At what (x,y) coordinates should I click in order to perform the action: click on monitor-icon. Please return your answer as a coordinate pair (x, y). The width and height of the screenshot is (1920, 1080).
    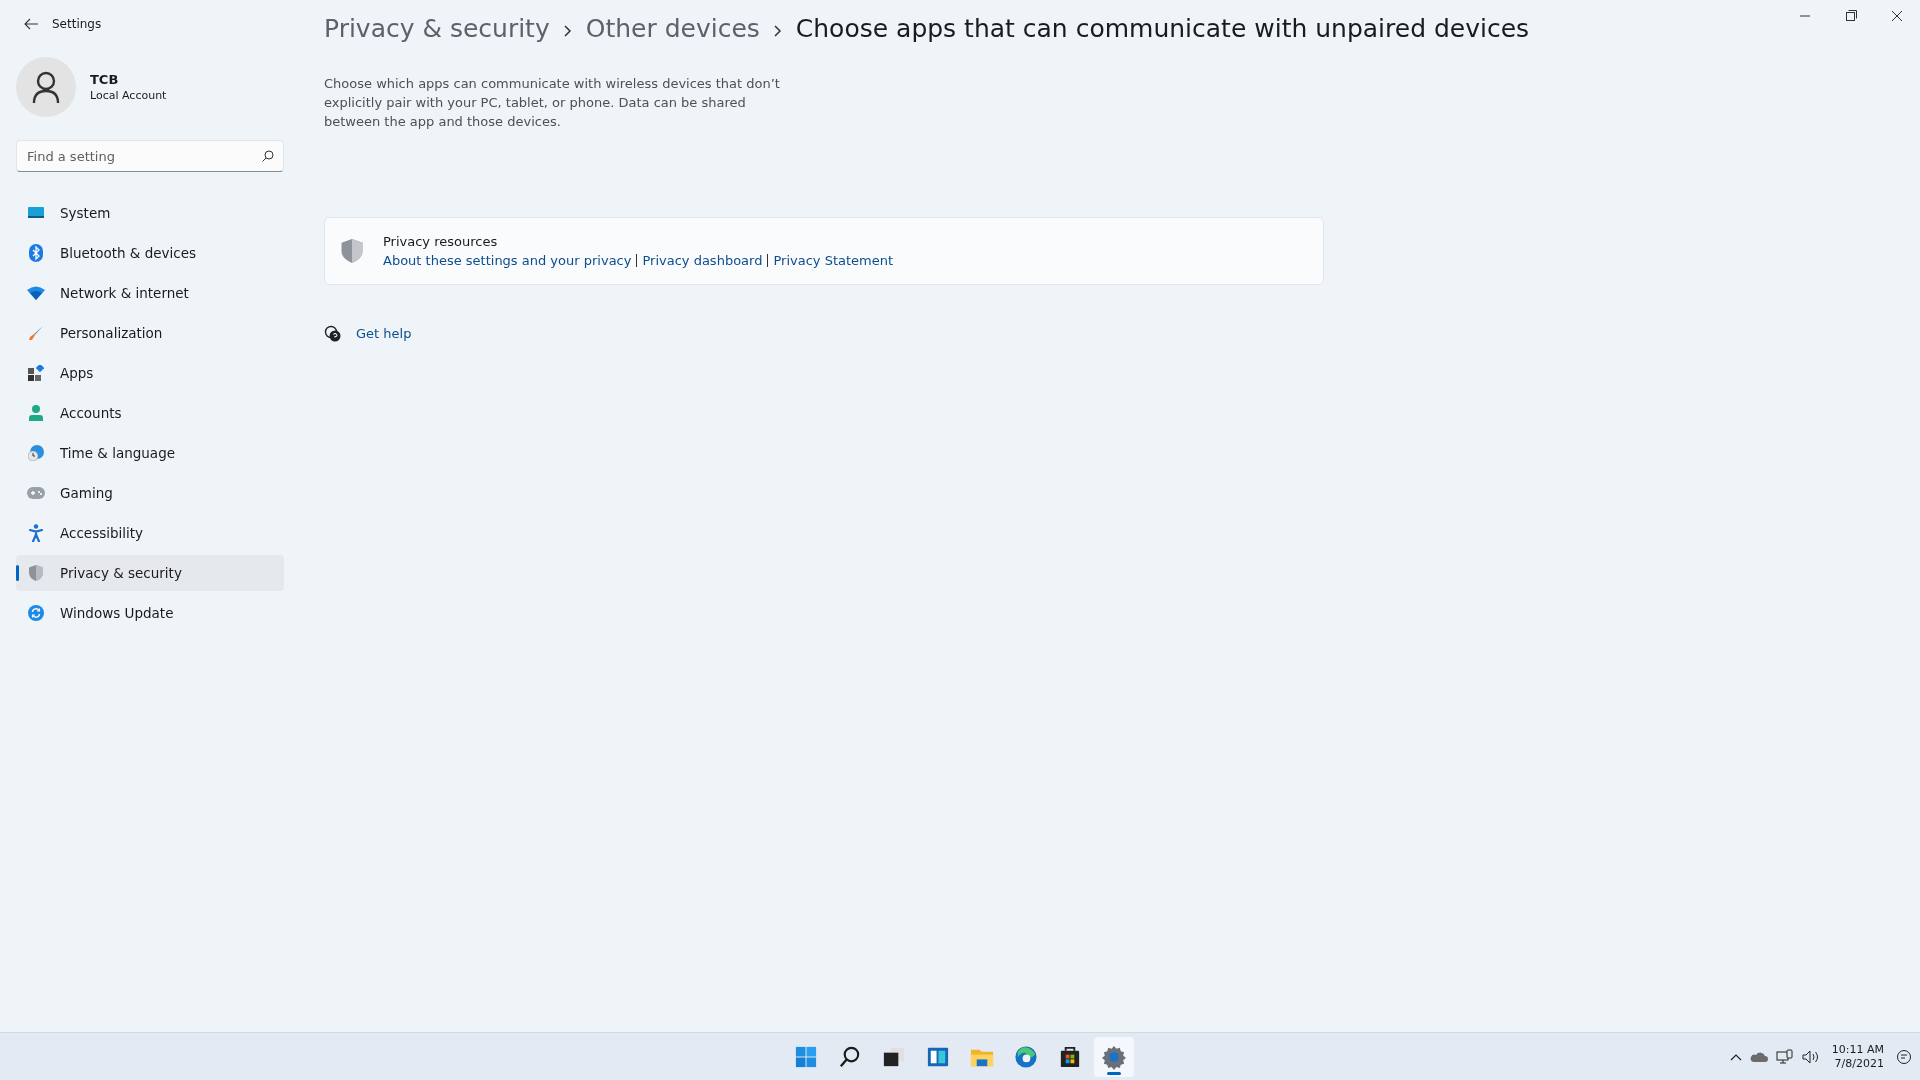
    Looking at the image, I should click on (36, 213).